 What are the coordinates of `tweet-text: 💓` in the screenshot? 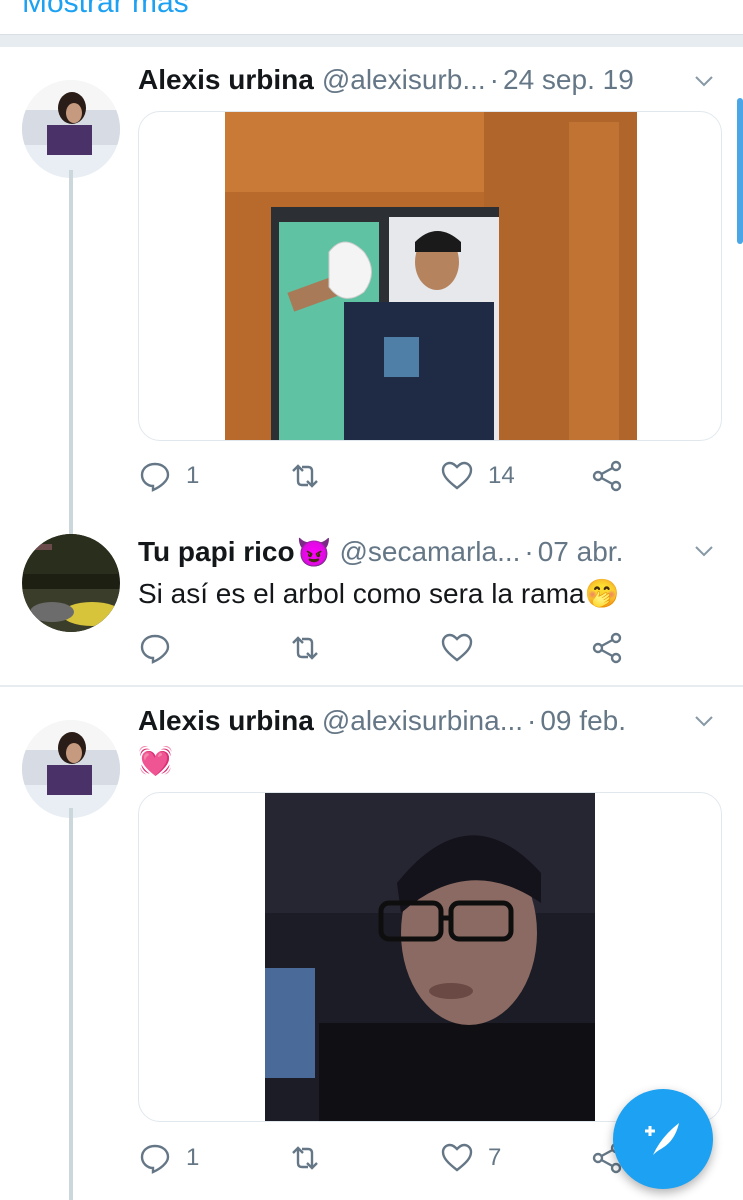 It's located at (155, 760).